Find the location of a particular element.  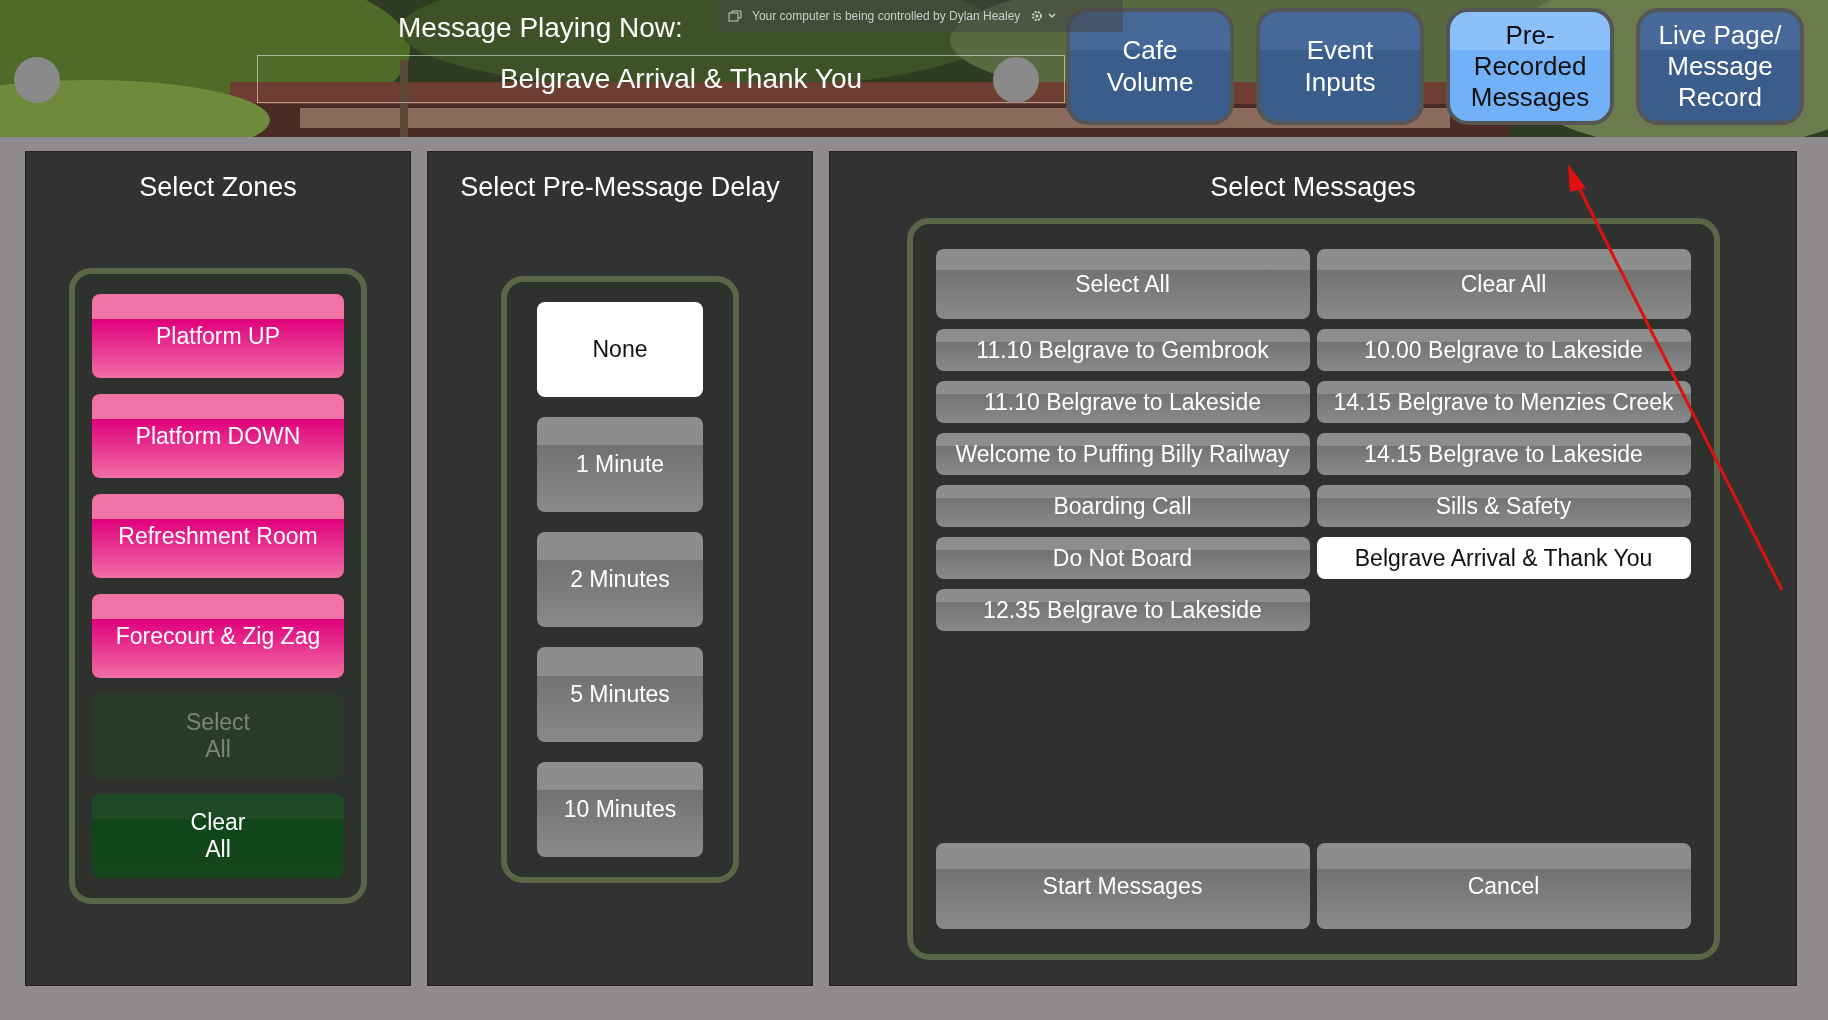

message-button: Do Not Board is located at coordinates (1122, 558).